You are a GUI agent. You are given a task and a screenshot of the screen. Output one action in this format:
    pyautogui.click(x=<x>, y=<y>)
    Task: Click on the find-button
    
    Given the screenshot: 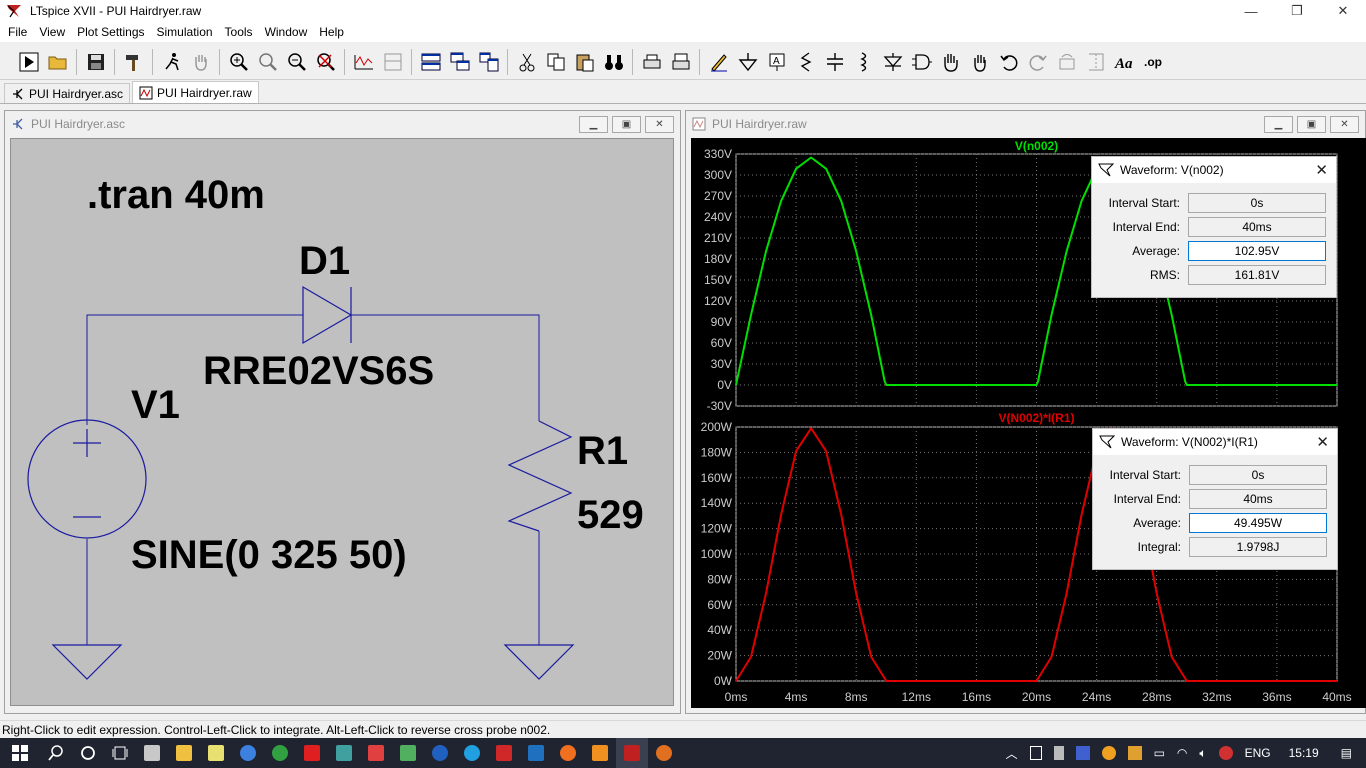 What is the action you would take?
    pyautogui.click(x=613, y=62)
    